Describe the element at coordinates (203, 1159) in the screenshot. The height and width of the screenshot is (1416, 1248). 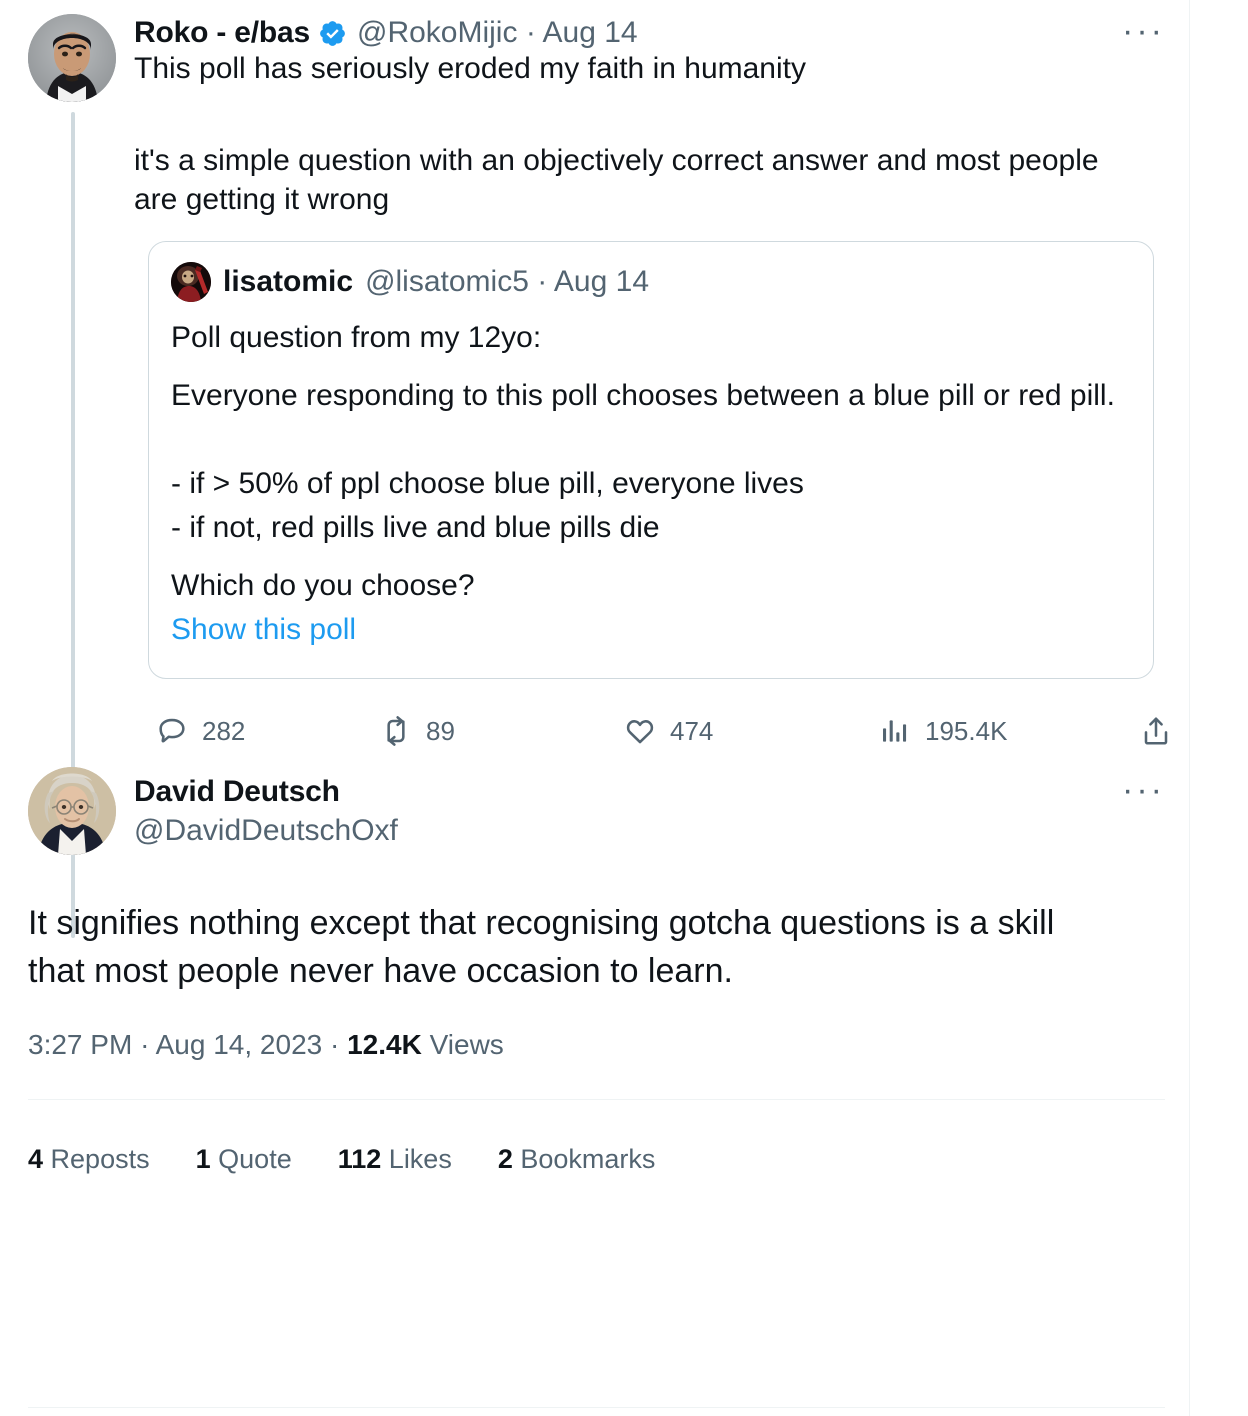
I see `stat-quote-count: 1` at that location.